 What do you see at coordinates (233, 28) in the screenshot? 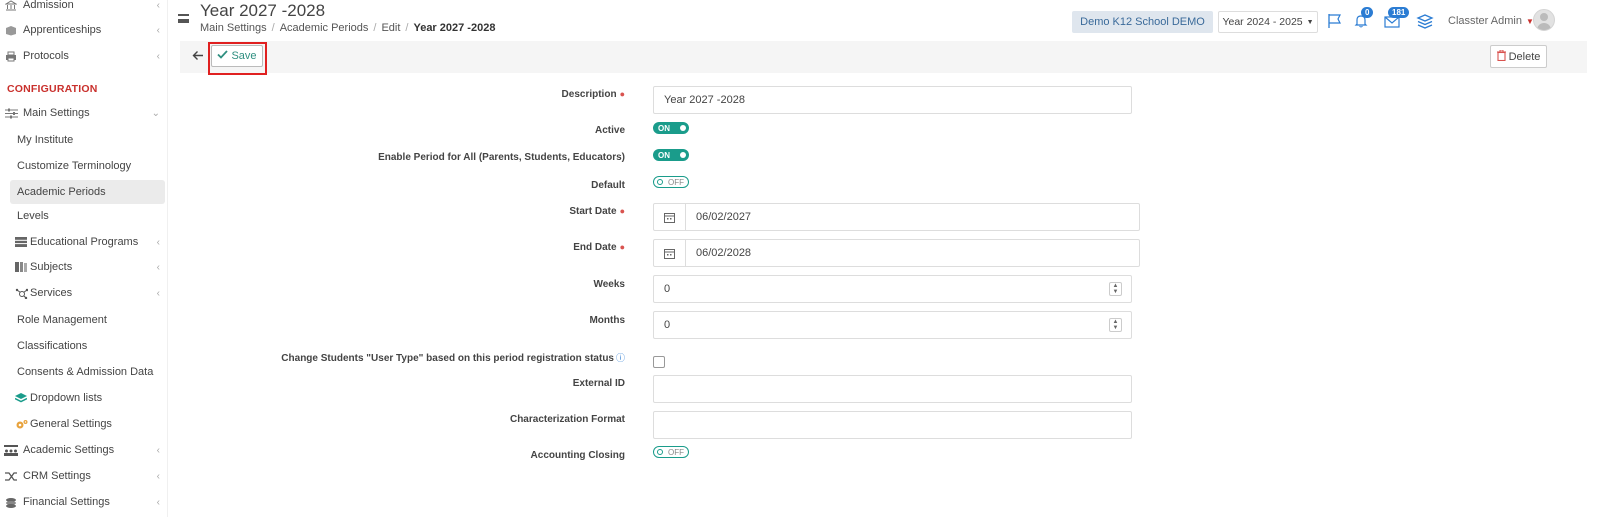
I see `breadcrumb-main-settings: Main Settings` at bounding box center [233, 28].